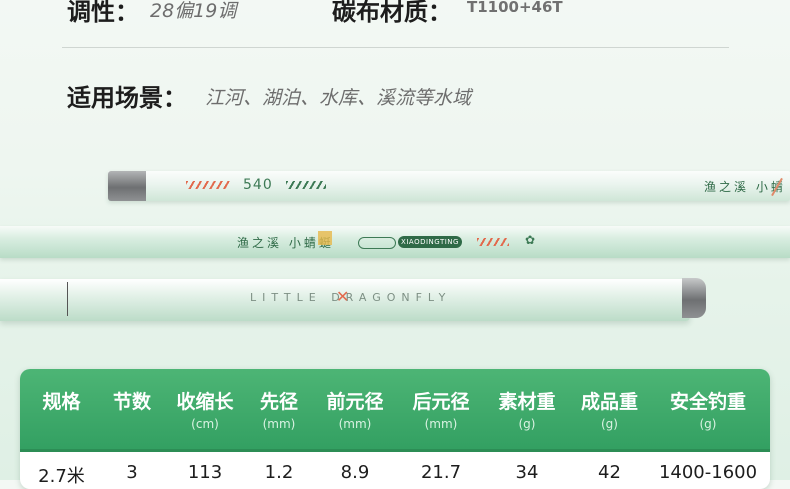 The width and height of the screenshot is (790, 489). Describe the element at coordinates (392, 13) in the screenshot. I see `material-label: 碳布材质：` at that location.